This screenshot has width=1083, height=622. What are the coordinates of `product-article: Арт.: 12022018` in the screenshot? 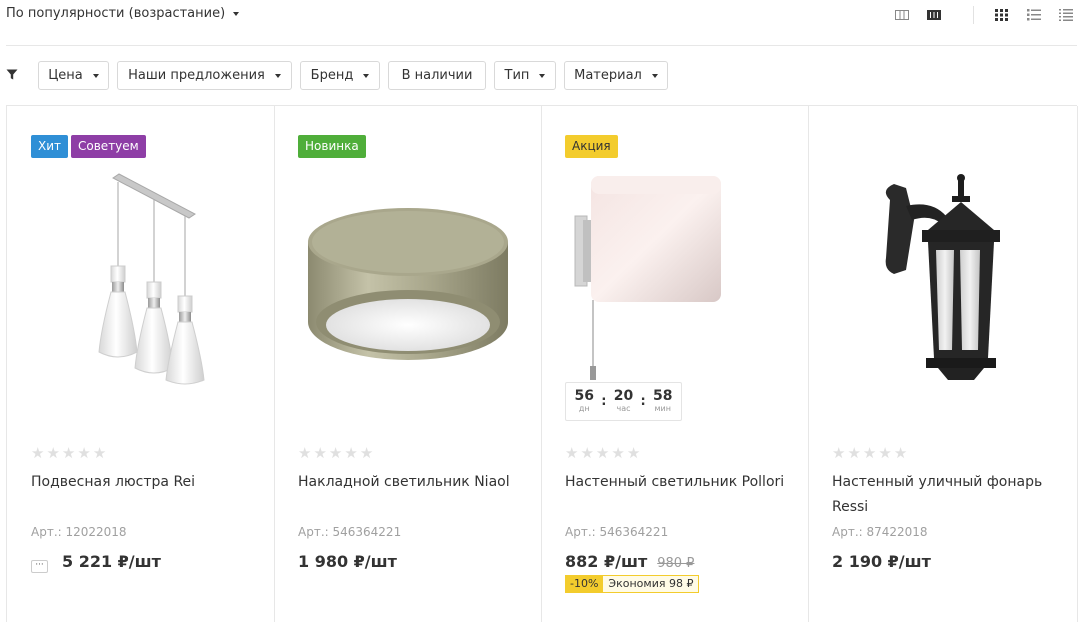 It's located at (79, 532).